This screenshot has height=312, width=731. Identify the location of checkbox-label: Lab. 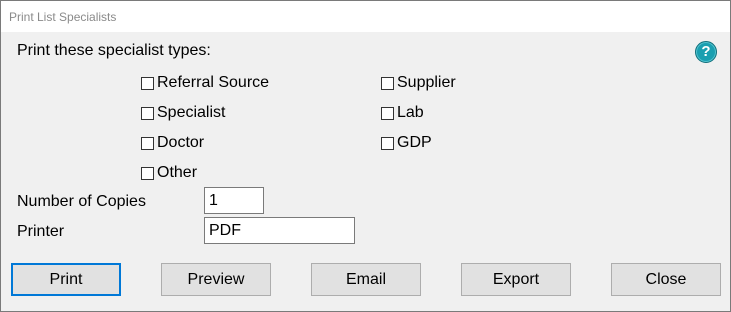
(410, 112).